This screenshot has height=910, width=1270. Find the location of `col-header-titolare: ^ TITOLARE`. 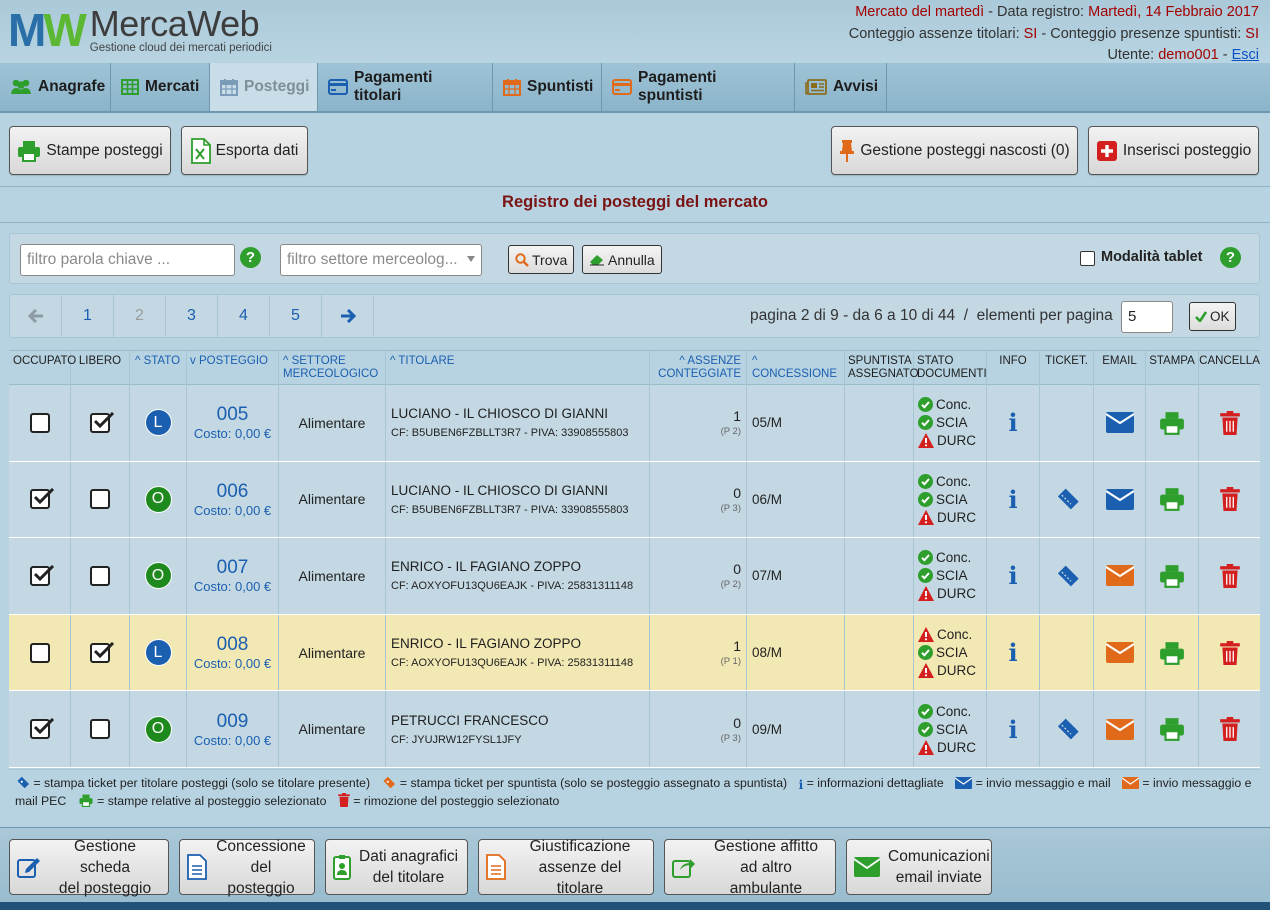

col-header-titolare: ^ TITOLARE is located at coordinates (518, 368).